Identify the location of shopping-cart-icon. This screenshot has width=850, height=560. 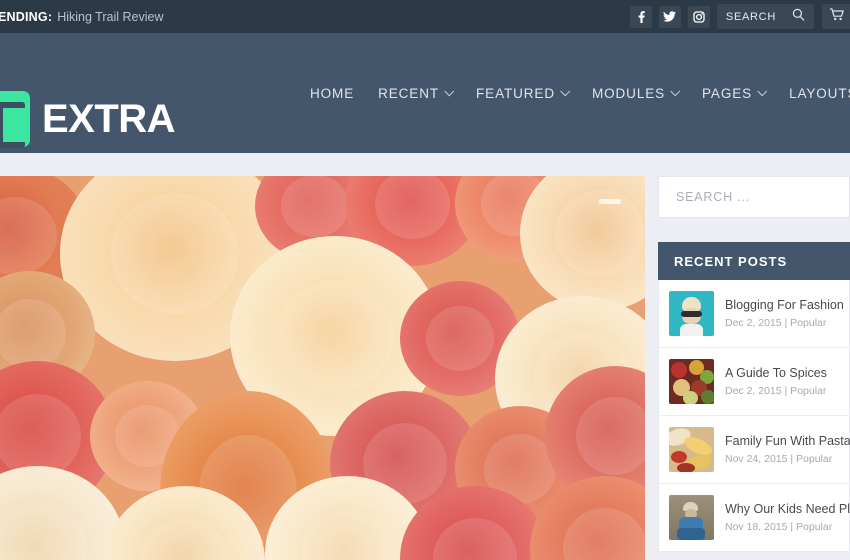
(836, 16).